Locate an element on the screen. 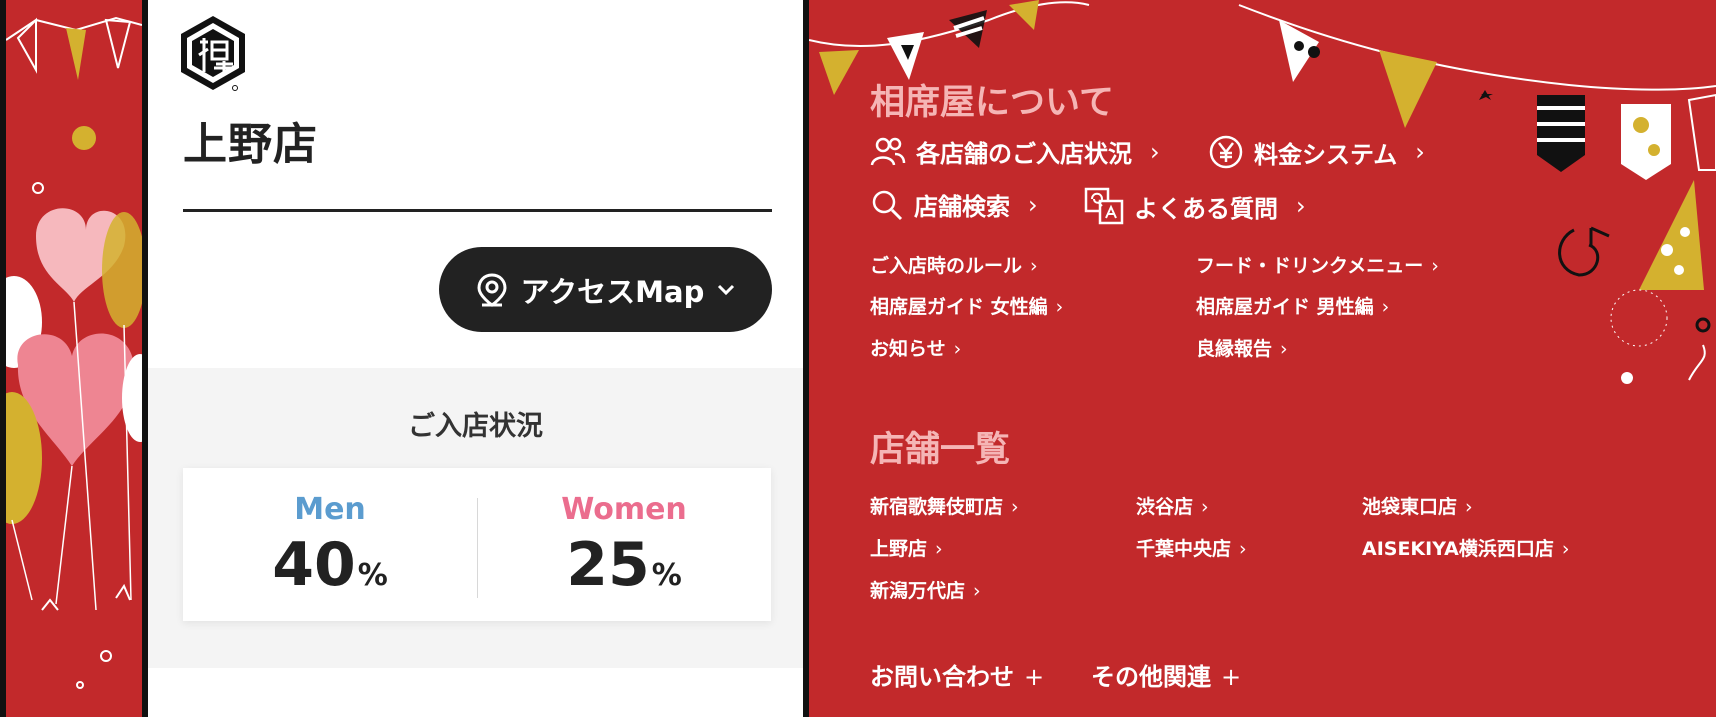 The height and width of the screenshot is (717, 1716). aisekiya-logo is located at coordinates (213, 54).